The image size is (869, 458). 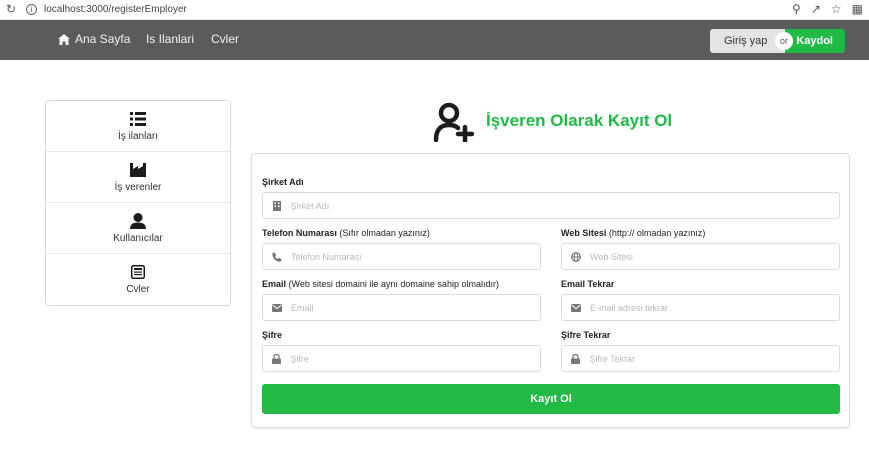 I want to click on password-repeat-field: Şifre Tekrar, so click(x=700, y=351).